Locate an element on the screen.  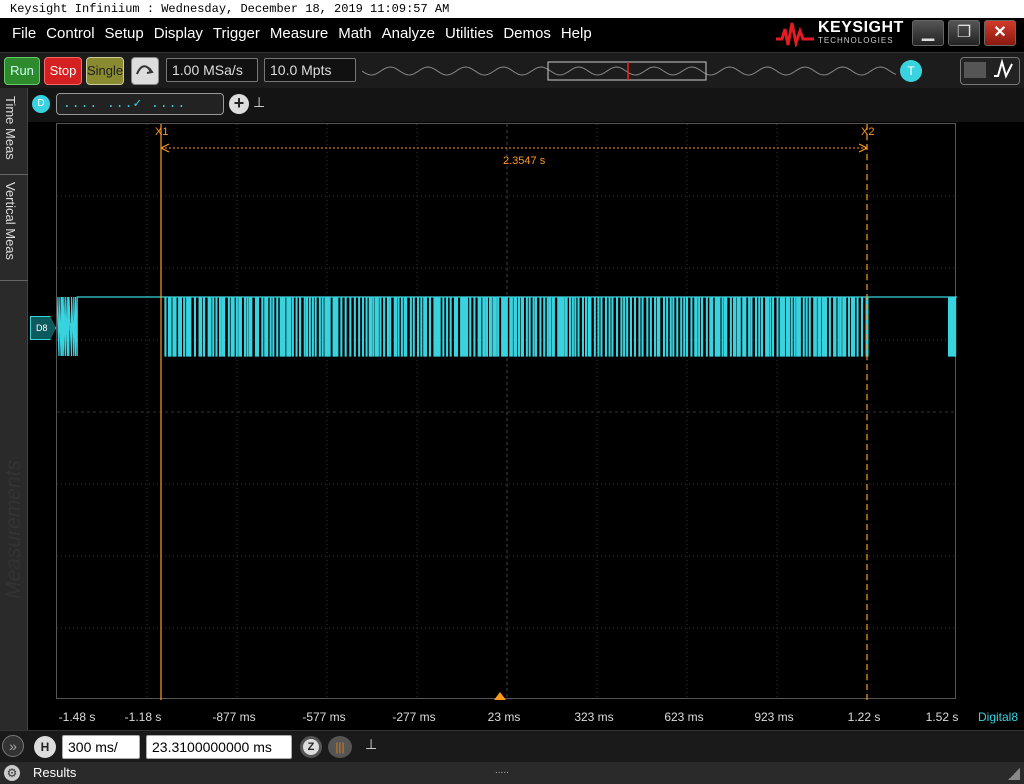
minimize-button: ▁ is located at coordinates (928, 33).